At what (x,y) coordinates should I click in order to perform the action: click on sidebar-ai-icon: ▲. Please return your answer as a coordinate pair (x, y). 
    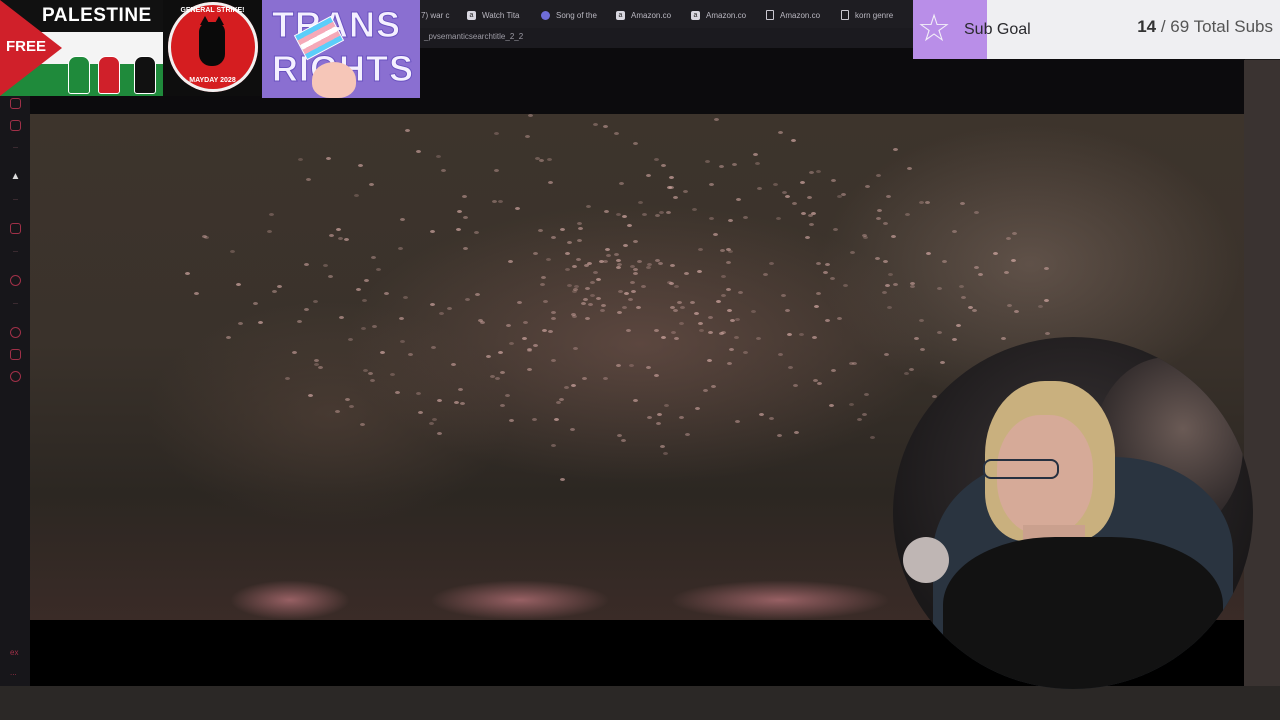
    Looking at the image, I should click on (15, 176).